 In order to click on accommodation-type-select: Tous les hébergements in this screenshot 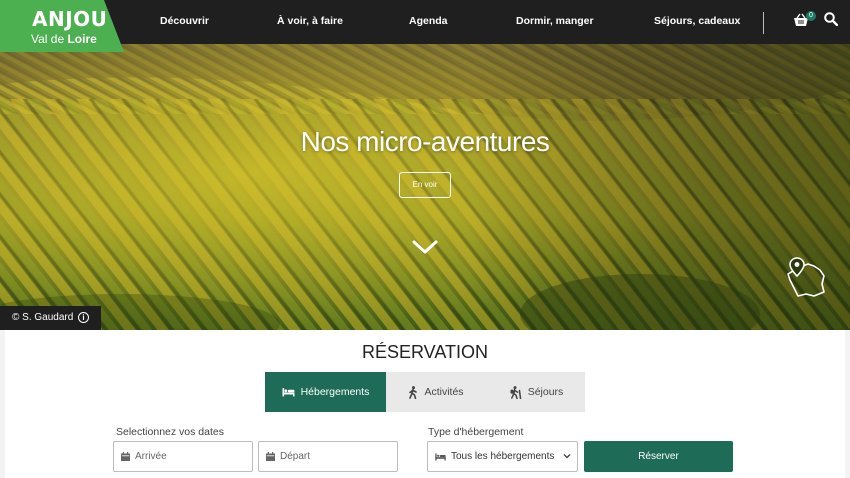, I will do `click(502, 456)`.